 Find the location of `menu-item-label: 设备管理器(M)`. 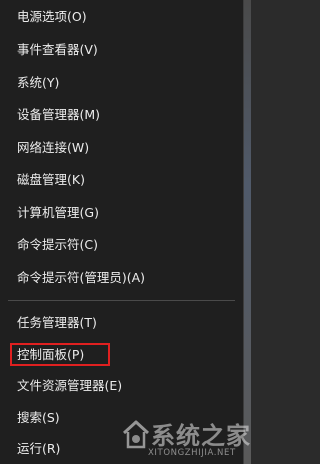

menu-item-label: 设备管理器(M) is located at coordinates (59, 114).